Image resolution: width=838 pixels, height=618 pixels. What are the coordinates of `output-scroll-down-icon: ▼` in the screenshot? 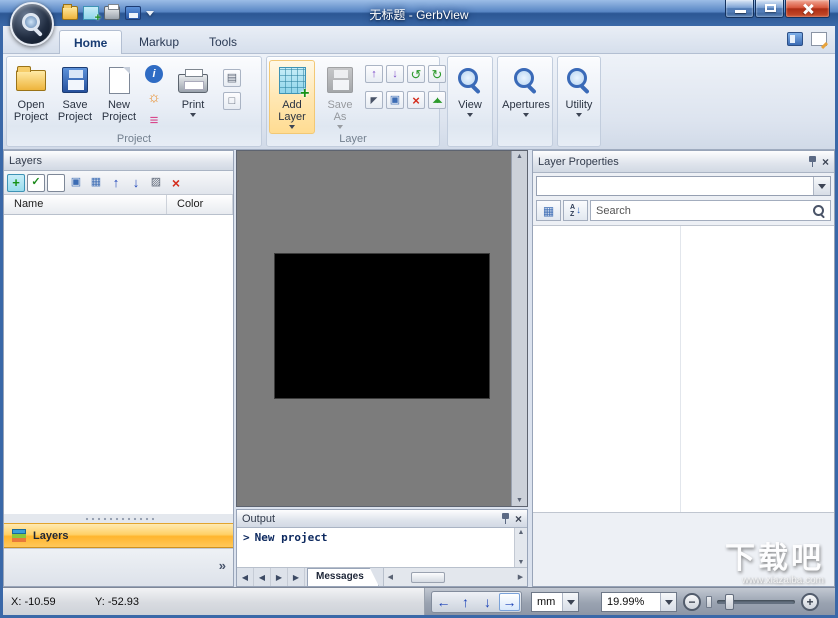 It's located at (521, 562).